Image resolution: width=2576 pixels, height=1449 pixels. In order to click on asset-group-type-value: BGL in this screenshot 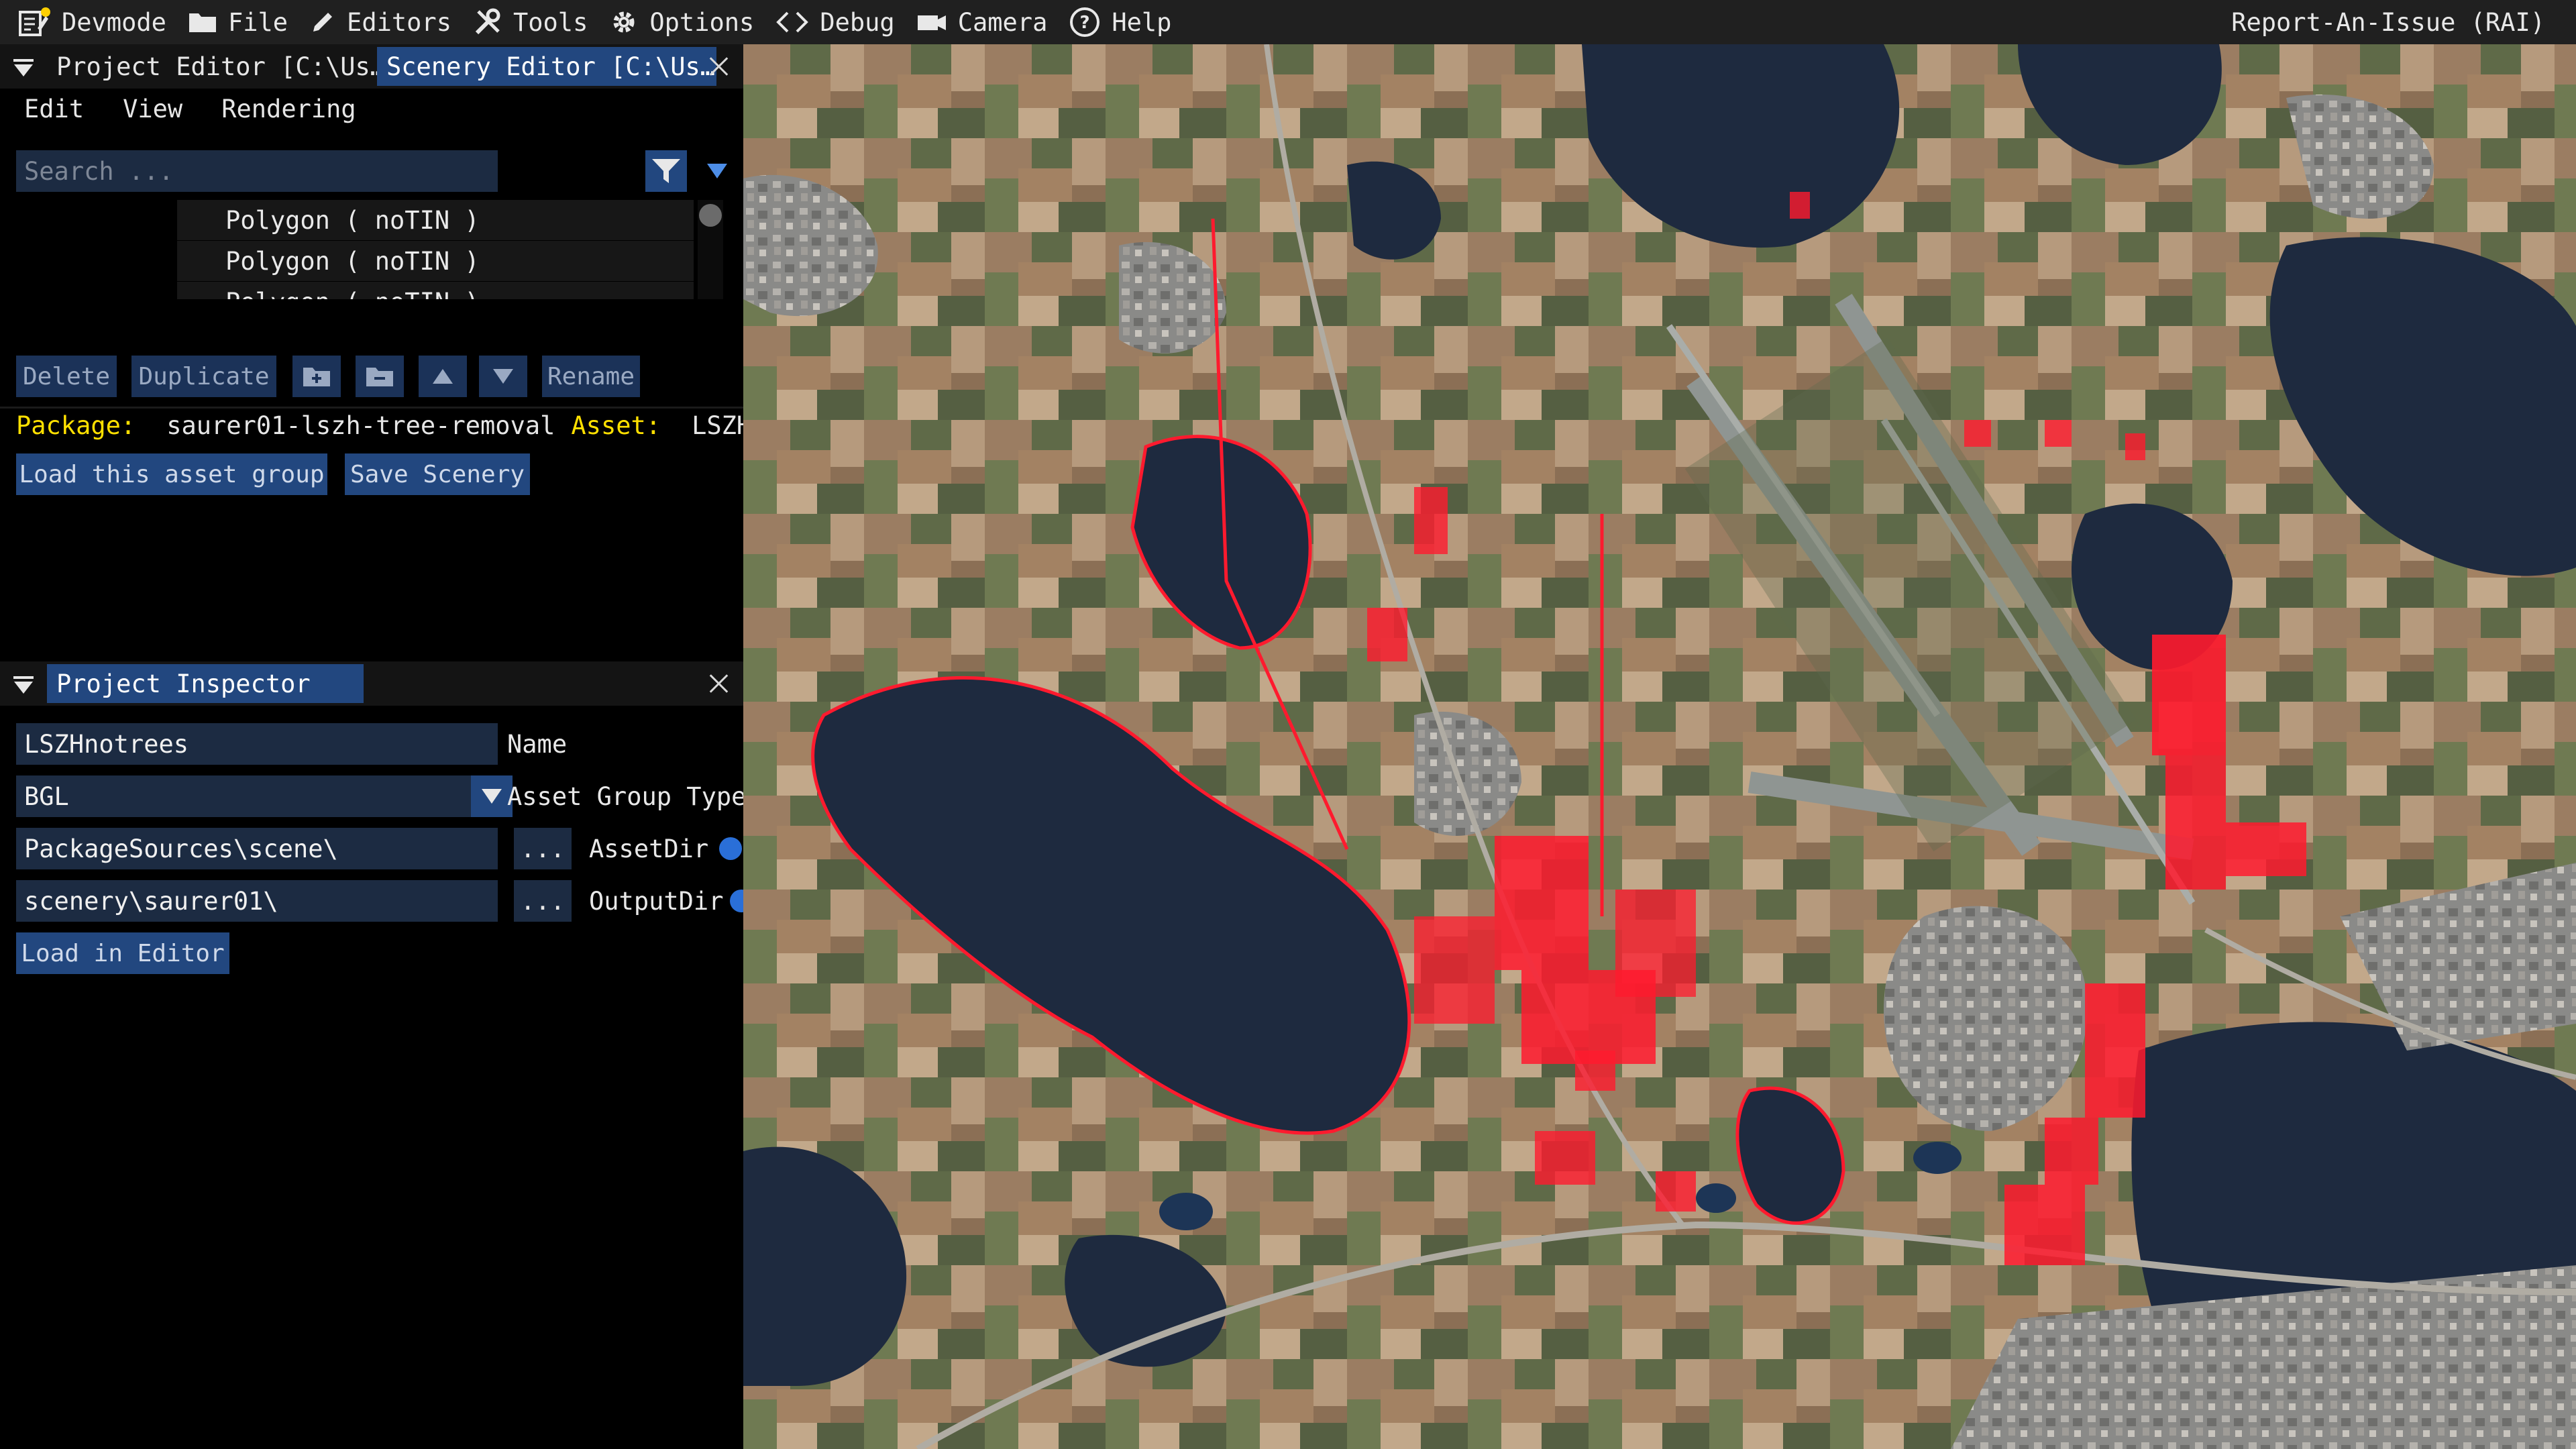, I will do `click(46, 796)`.